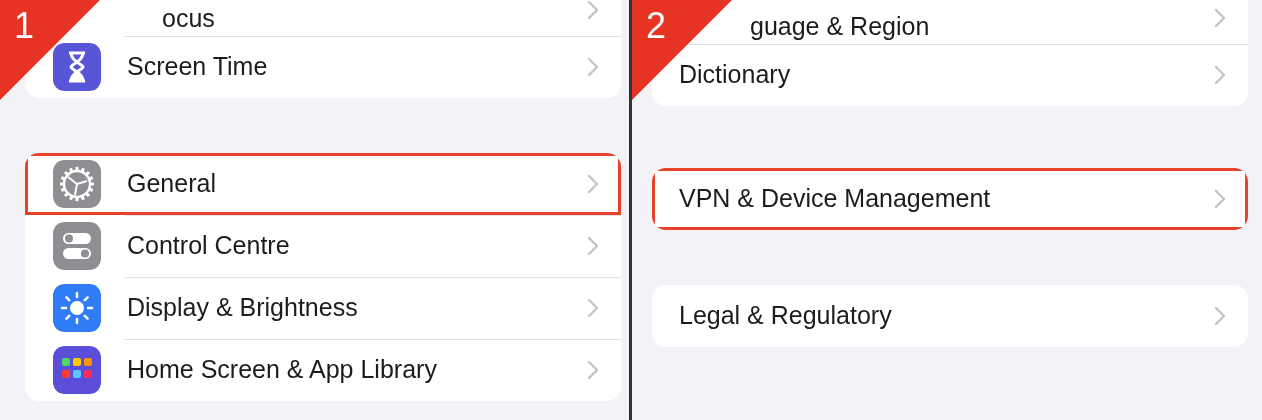 This screenshot has width=1262, height=420. Describe the element at coordinates (172, 184) in the screenshot. I see `row-label: General` at that location.